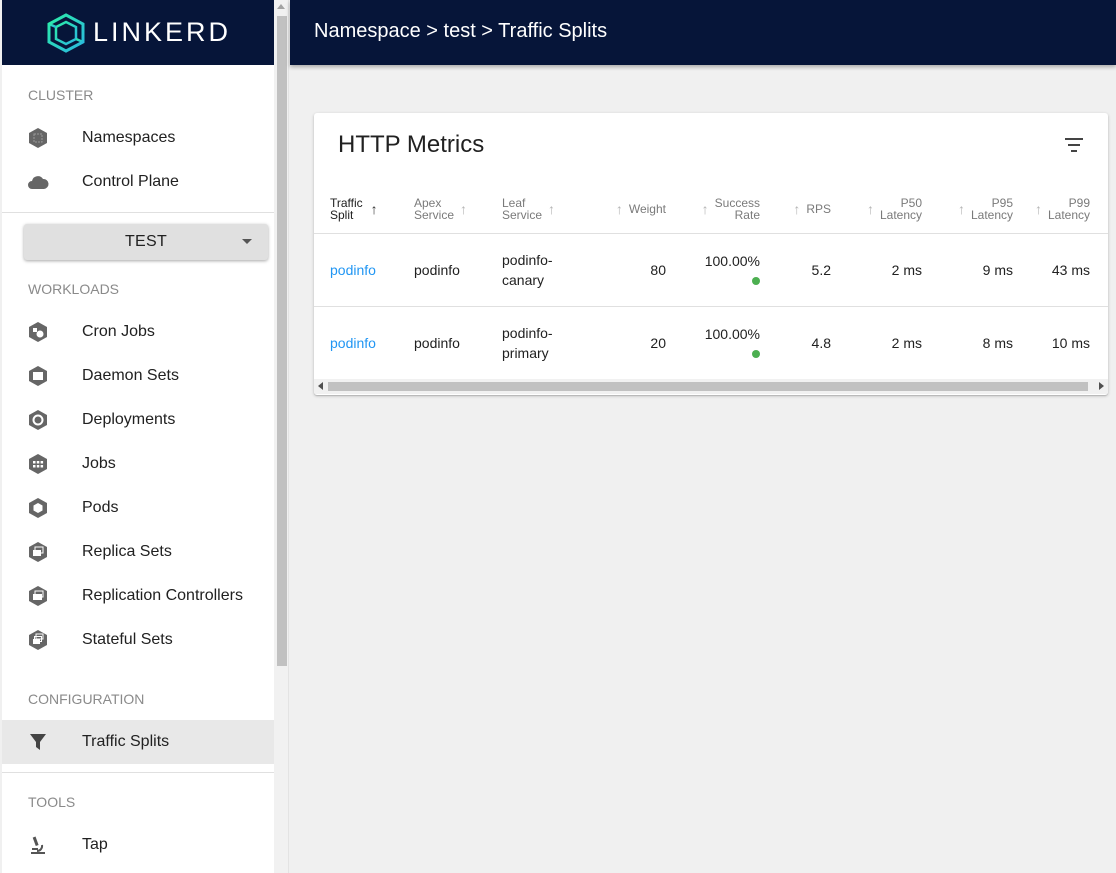 The image size is (1116, 873). I want to click on sidebar-item-stateful-sets: Stateful Sets, so click(138, 640).